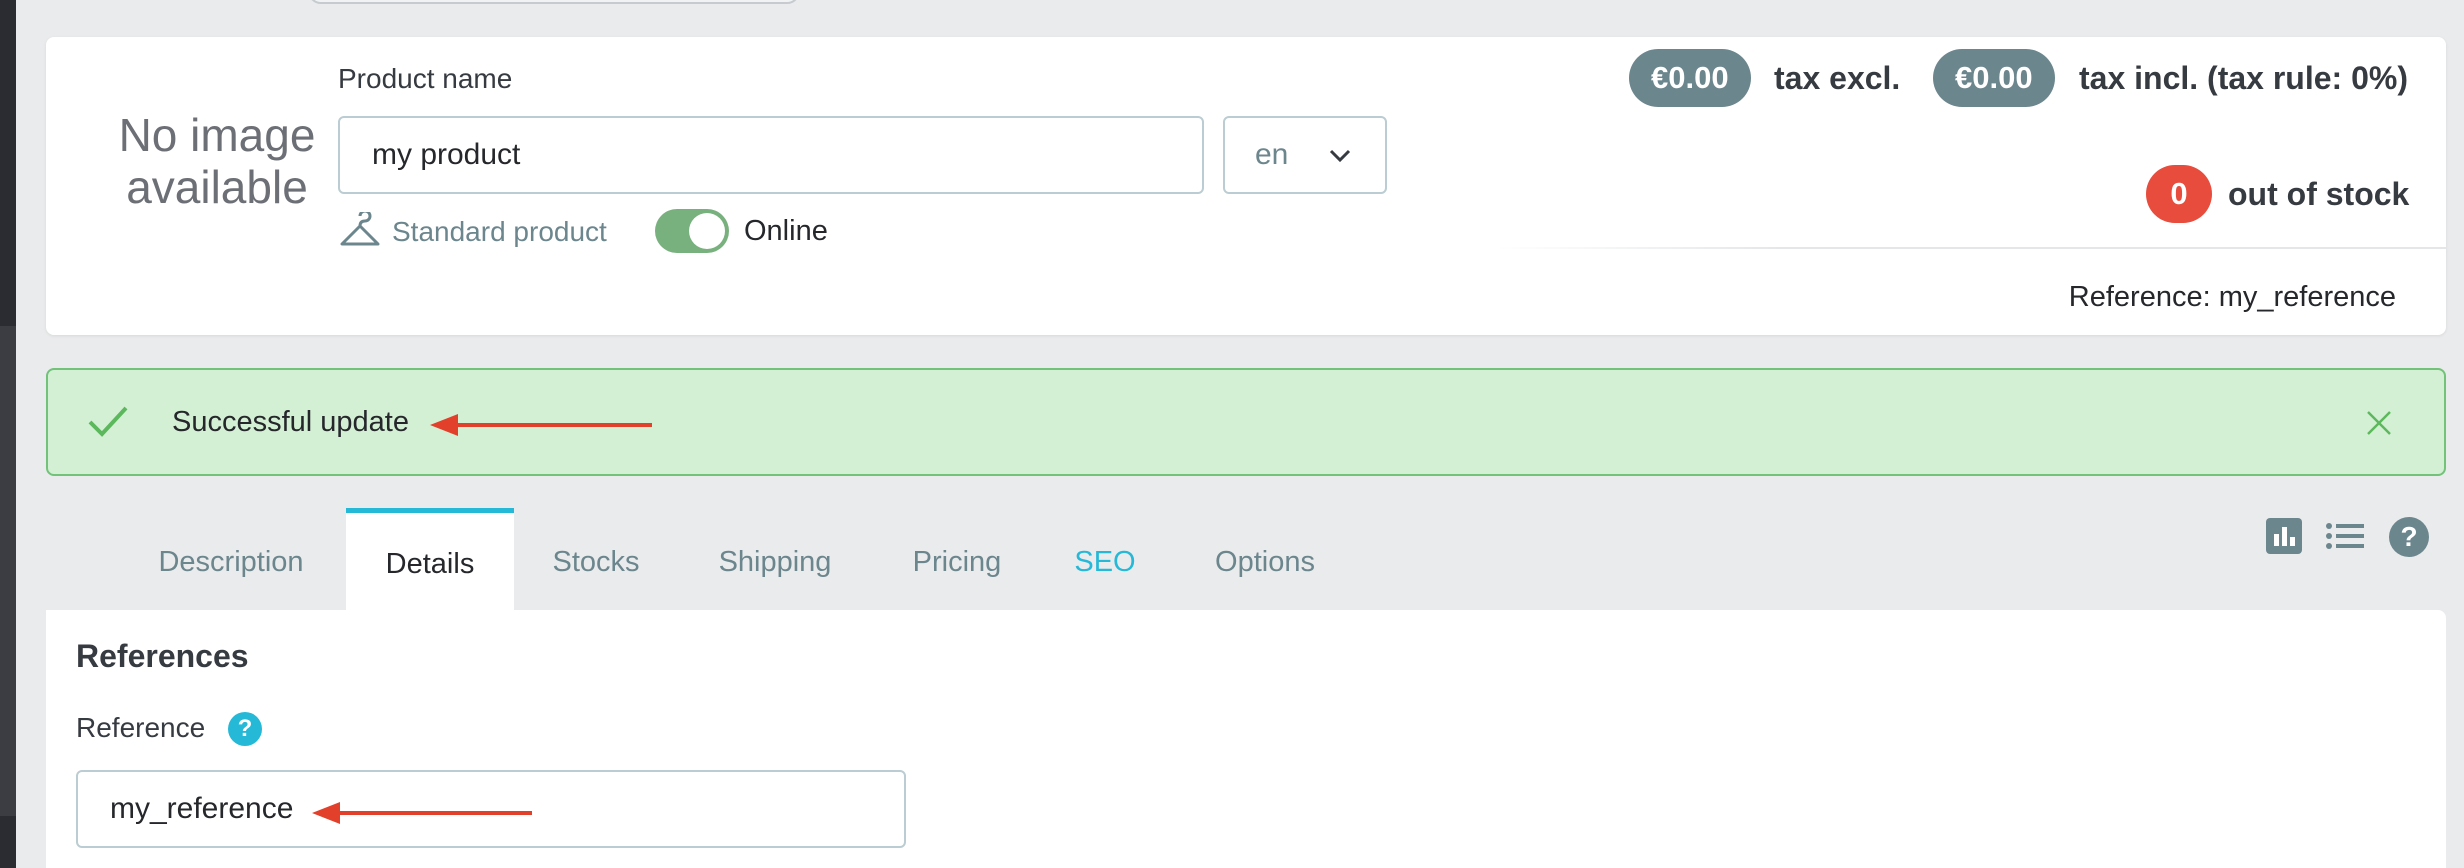 The width and height of the screenshot is (2464, 868). I want to click on stock-count-badge: 0, so click(2179, 194).